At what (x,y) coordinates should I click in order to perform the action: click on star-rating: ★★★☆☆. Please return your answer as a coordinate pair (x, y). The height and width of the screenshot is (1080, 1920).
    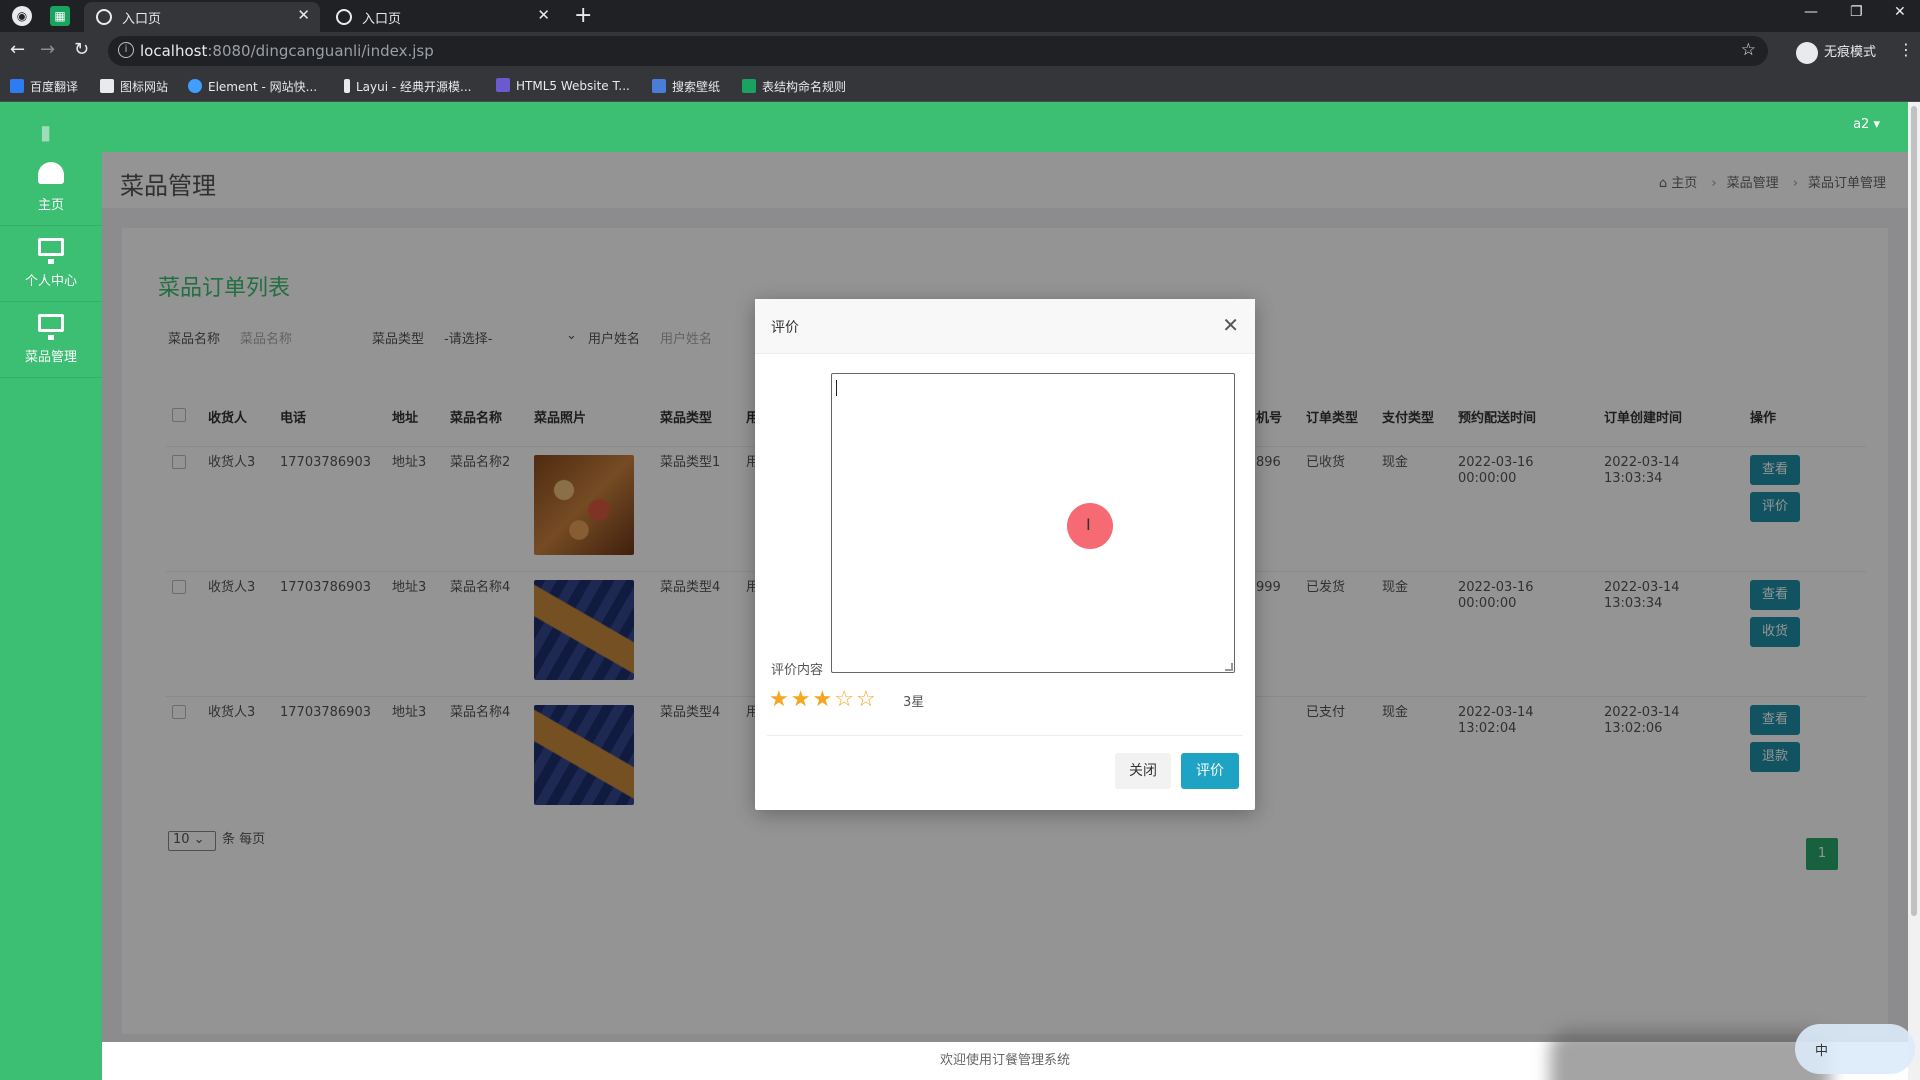
    Looking at the image, I should click on (823, 699).